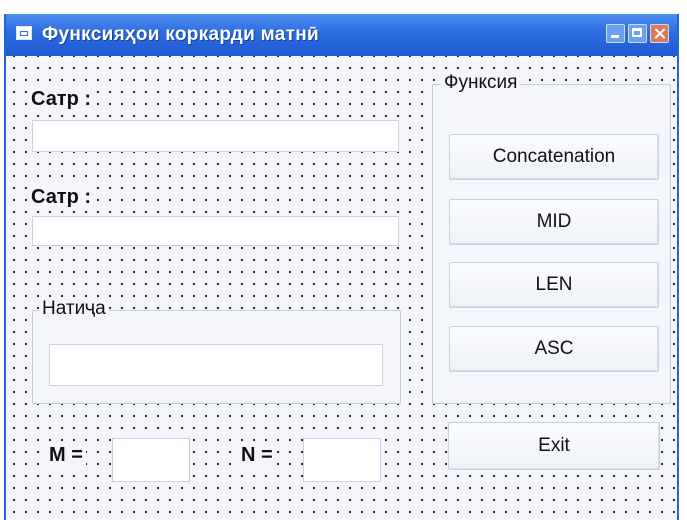 This screenshot has width=687, height=520. I want to click on functions-caption: Функсия, so click(481, 83).